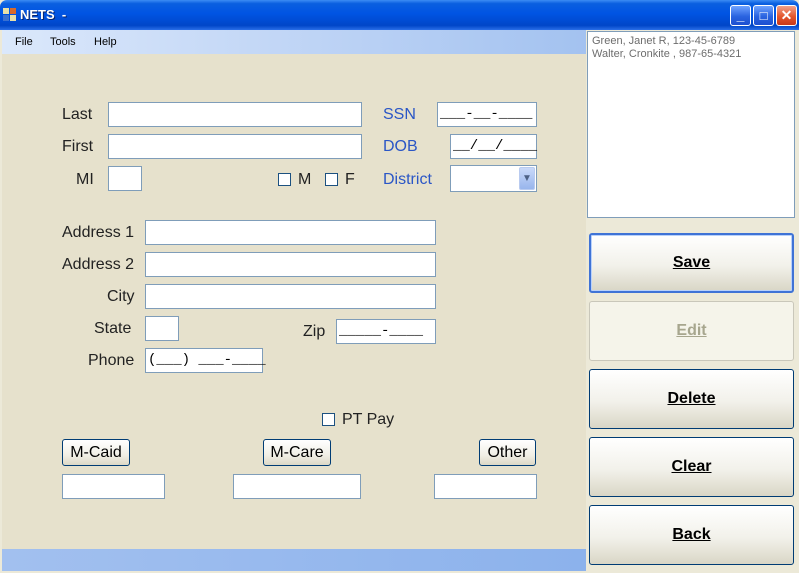 The image size is (799, 573). Describe the element at coordinates (331, 179) in the screenshot. I see `female-checkbox` at that location.